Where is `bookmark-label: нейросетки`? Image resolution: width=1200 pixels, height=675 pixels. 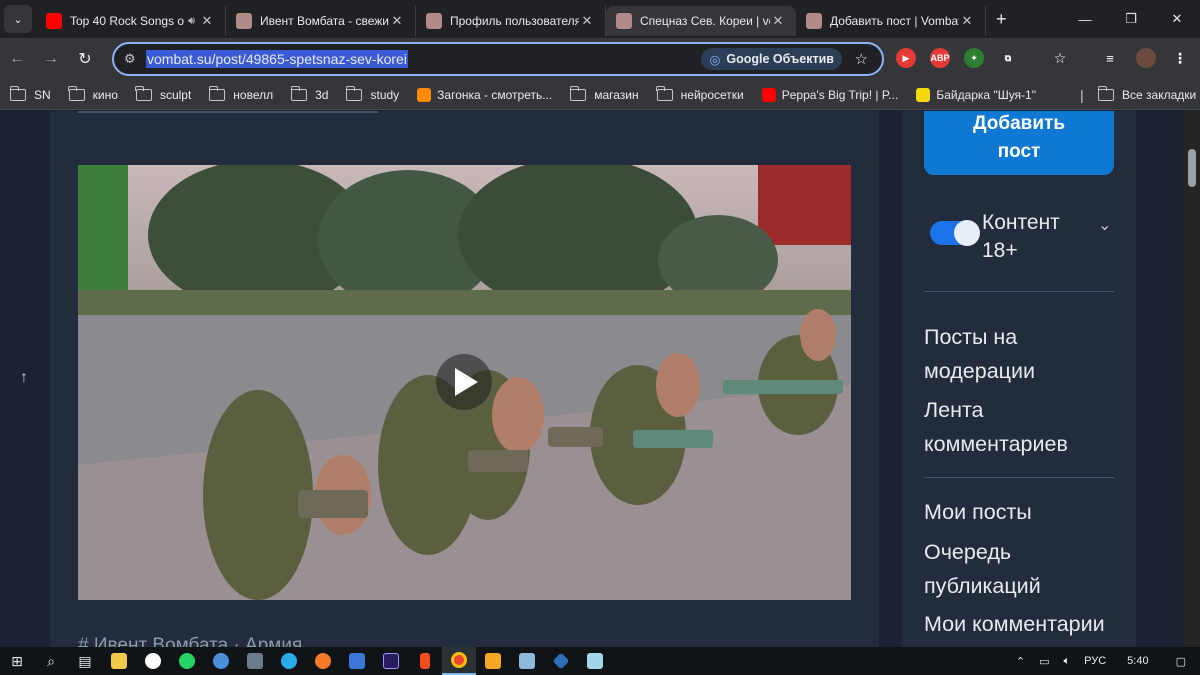 bookmark-label: нейросетки is located at coordinates (712, 94).